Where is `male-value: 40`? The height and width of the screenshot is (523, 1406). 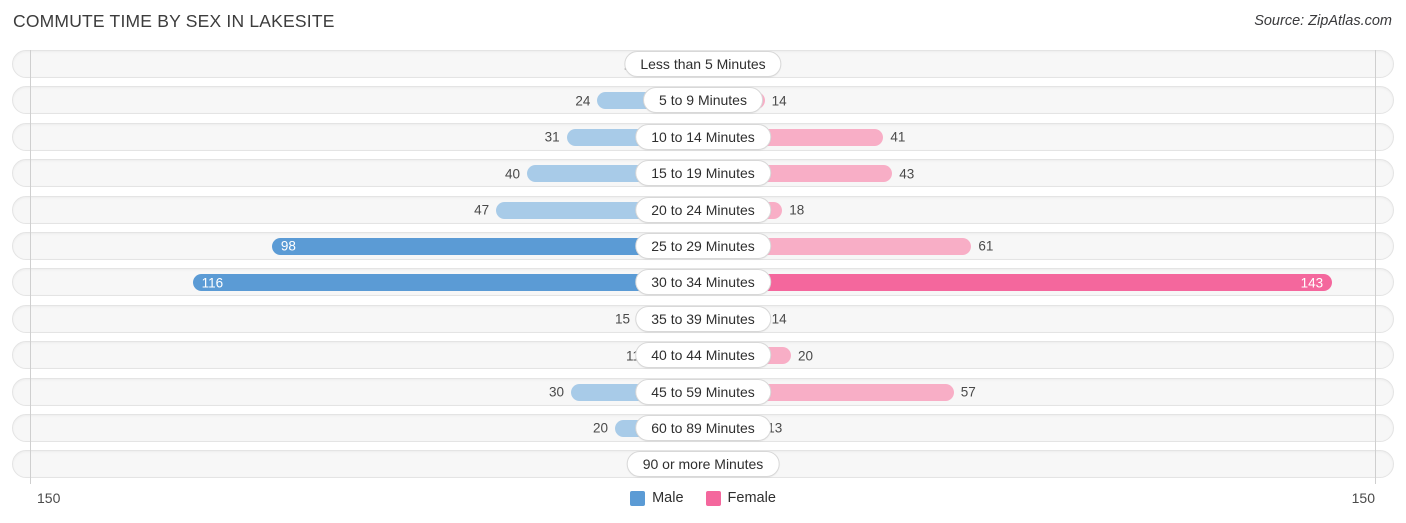
male-value: 40 is located at coordinates (512, 174).